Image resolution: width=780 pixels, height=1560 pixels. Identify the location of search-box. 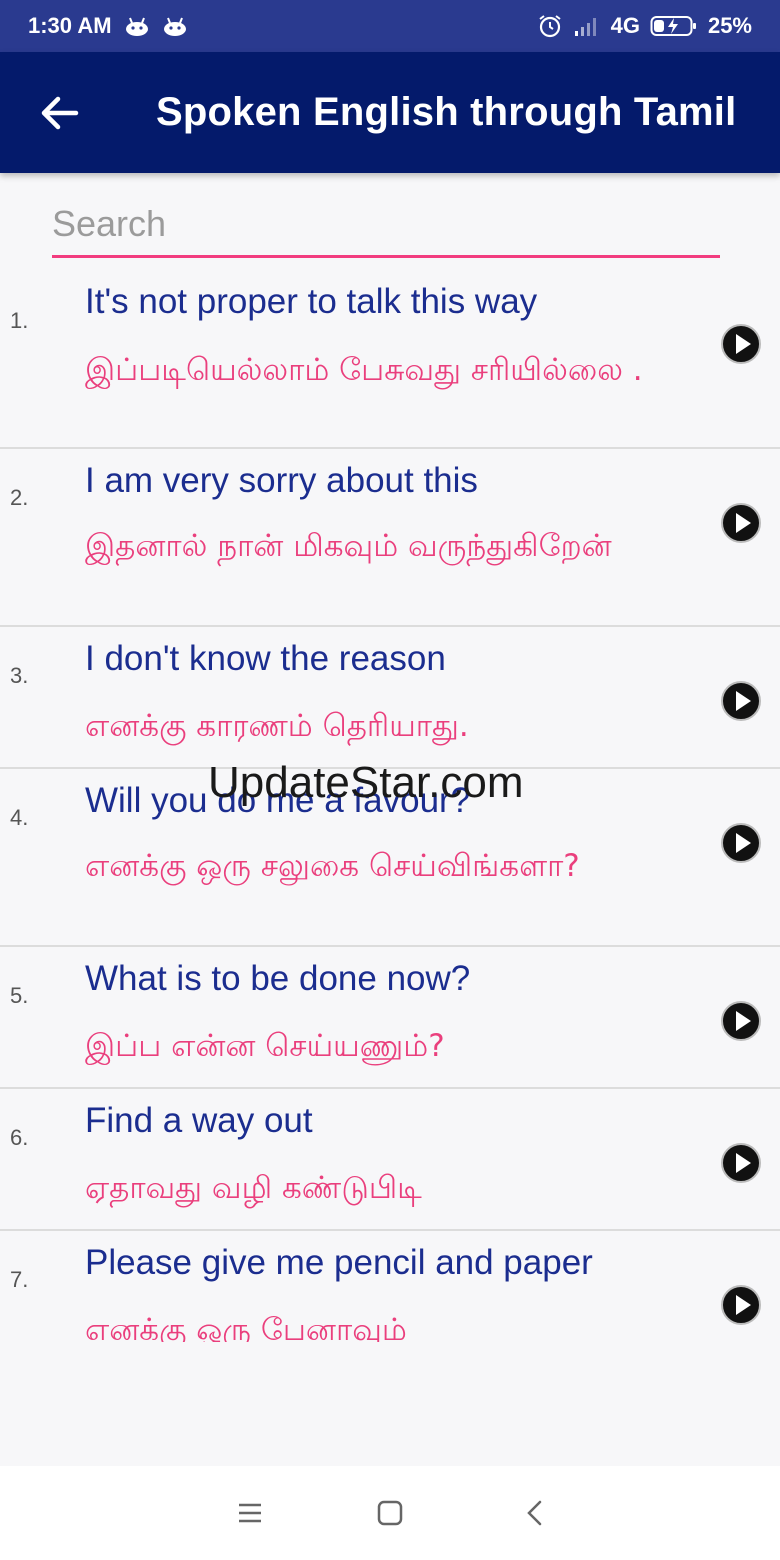
(386, 227).